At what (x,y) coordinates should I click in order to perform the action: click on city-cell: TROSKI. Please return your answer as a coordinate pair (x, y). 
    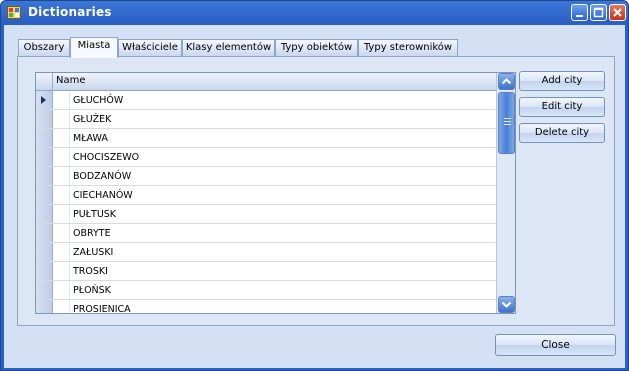
    Looking at the image, I should click on (90, 271).